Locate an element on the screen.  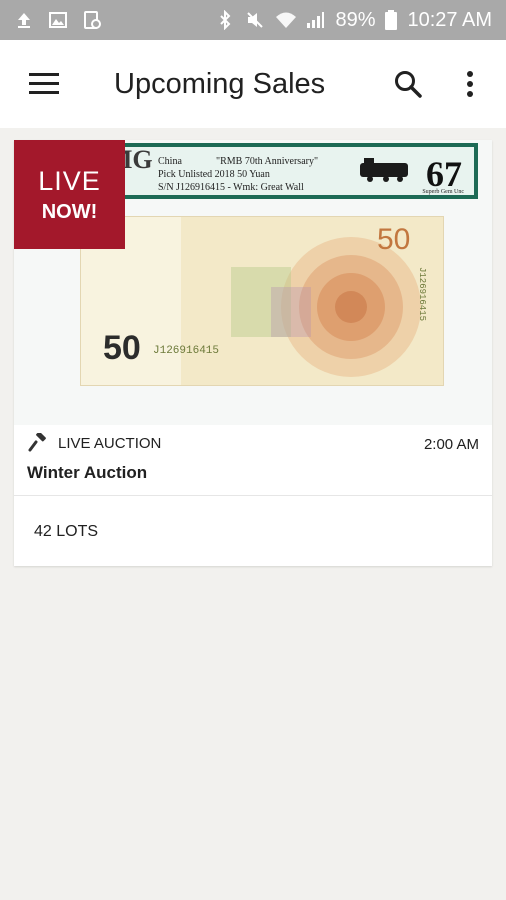
battery-percent: 89% is located at coordinates (355, 19).